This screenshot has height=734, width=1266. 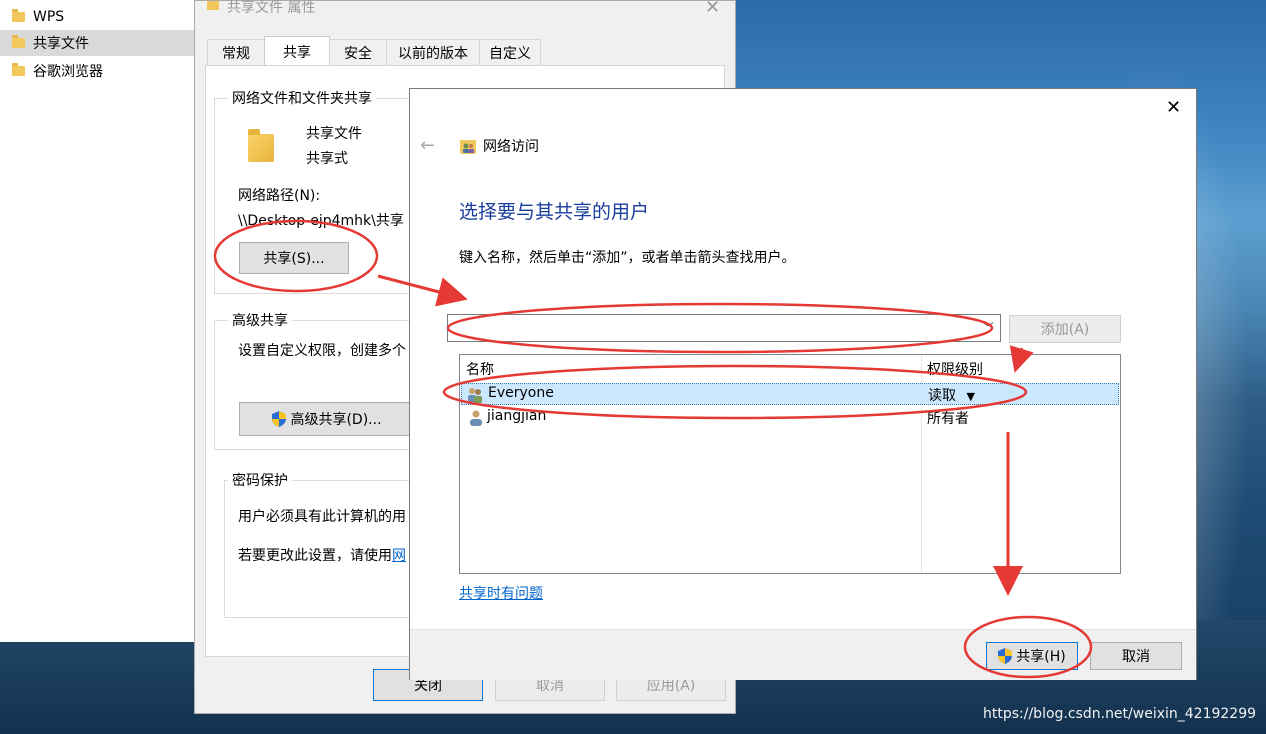 What do you see at coordinates (554, 212) in the screenshot?
I see `dialog-heading: 选择要与其共享的用户` at bounding box center [554, 212].